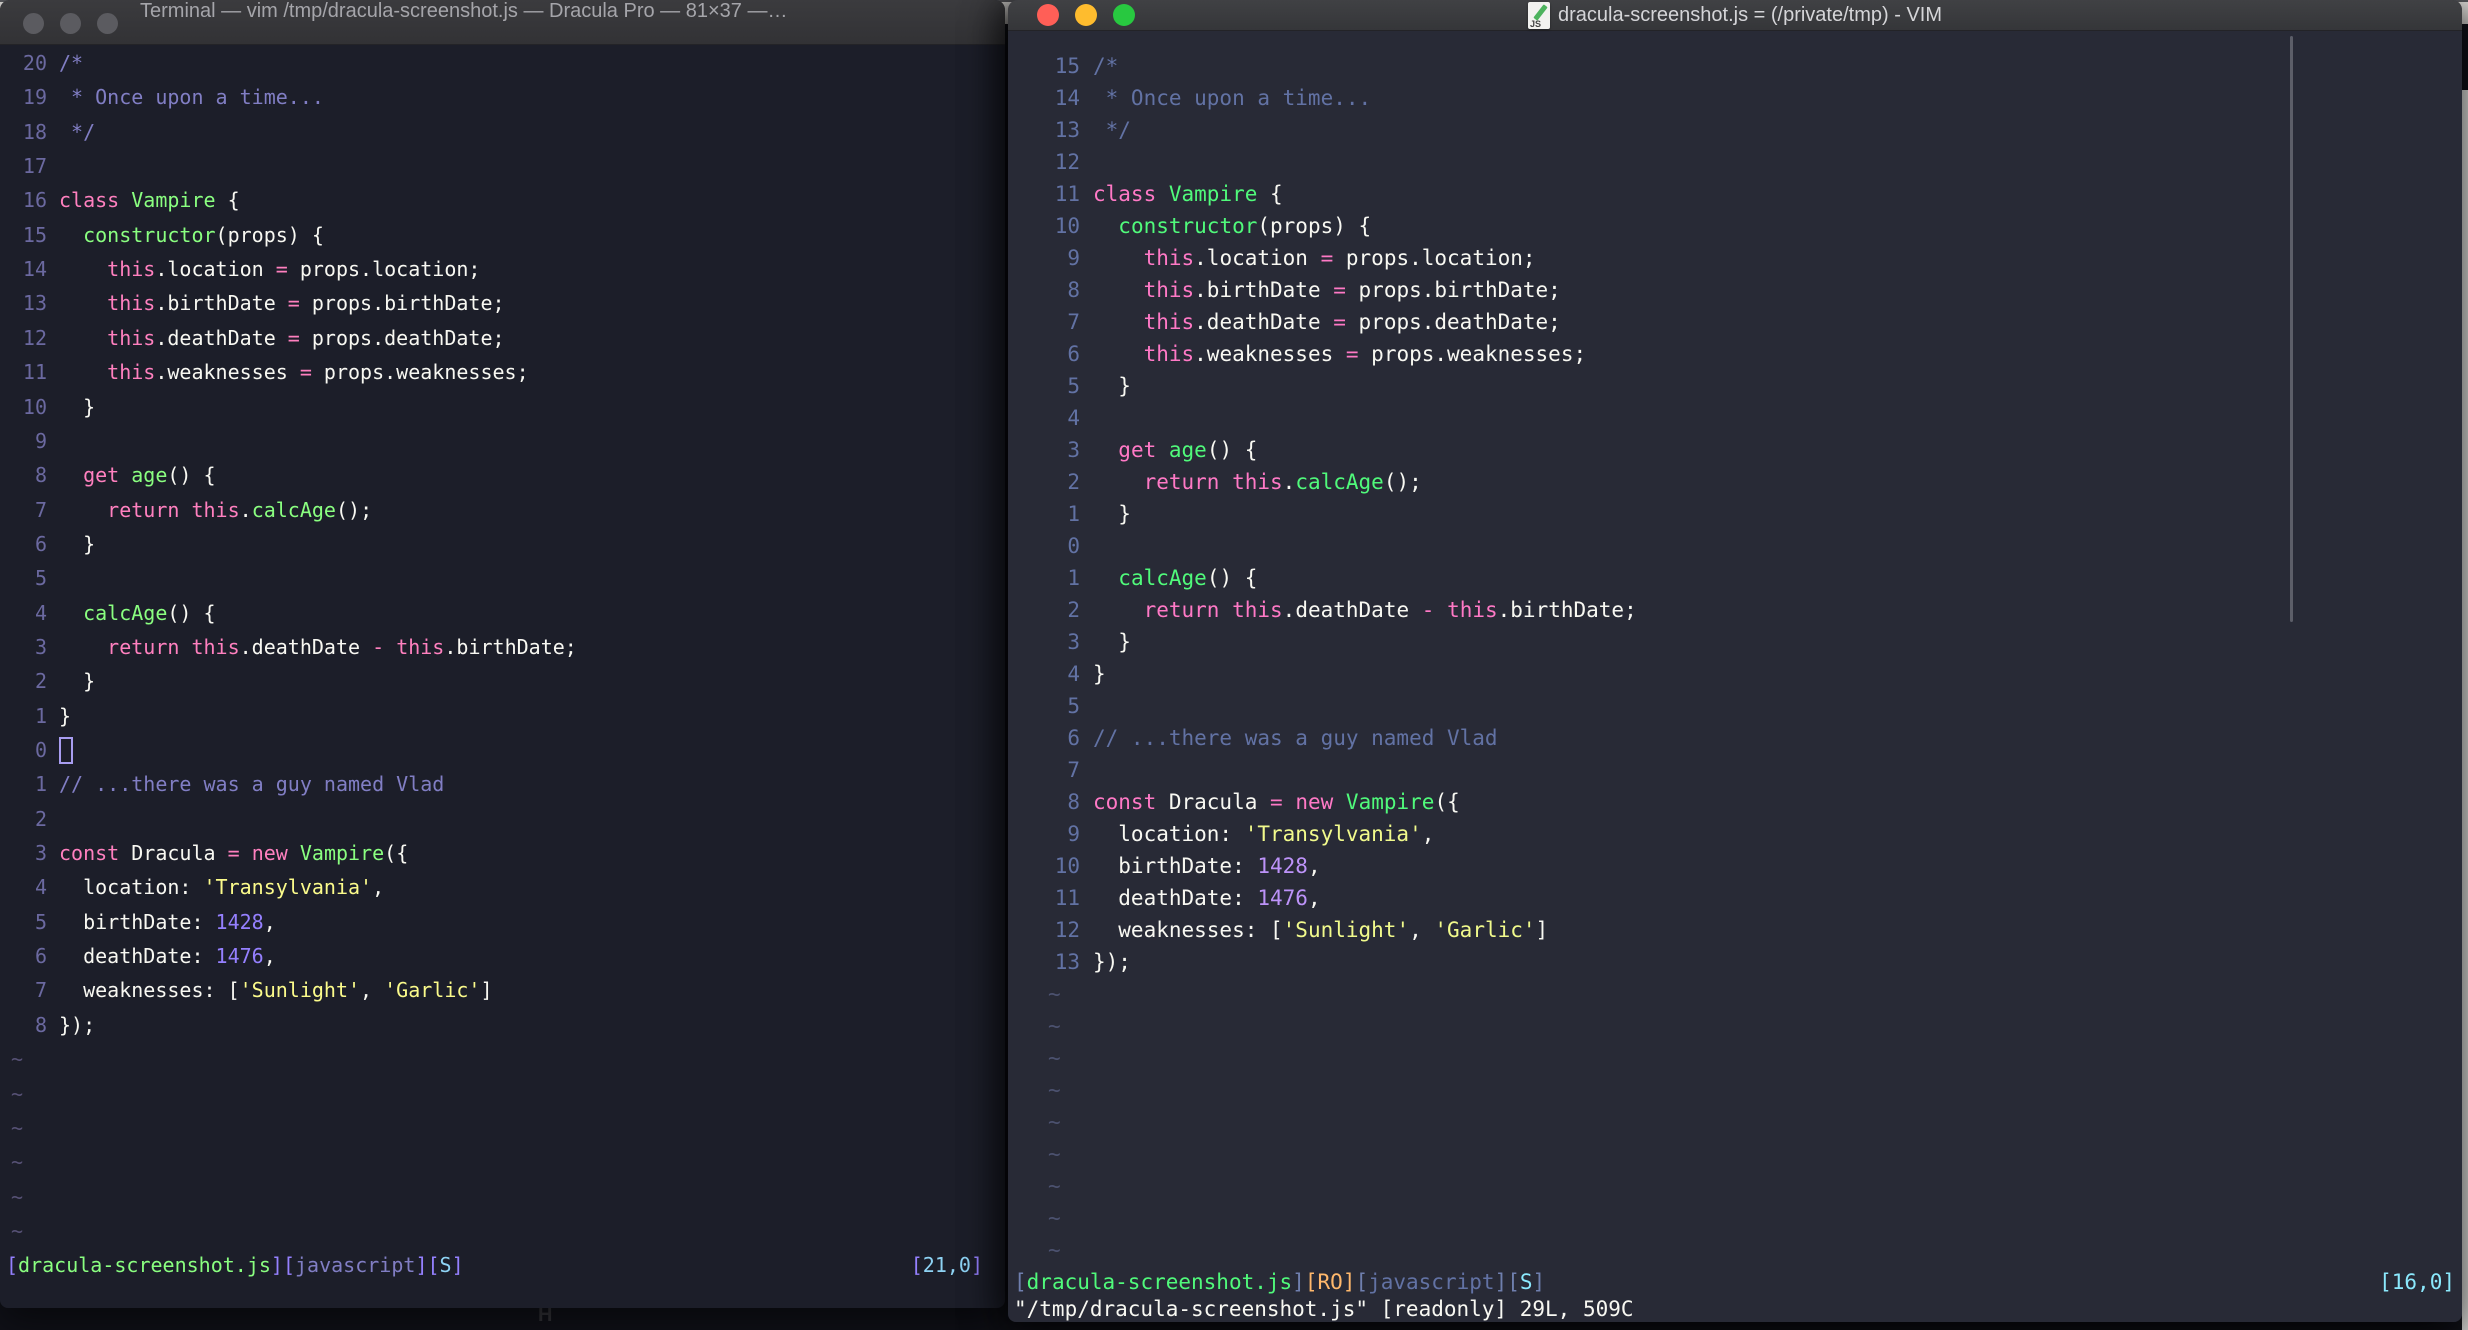 Image resolution: width=2468 pixels, height=1330 pixels. What do you see at coordinates (306, 646) in the screenshot?
I see `code-token: .deathDate` at bounding box center [306, 646].